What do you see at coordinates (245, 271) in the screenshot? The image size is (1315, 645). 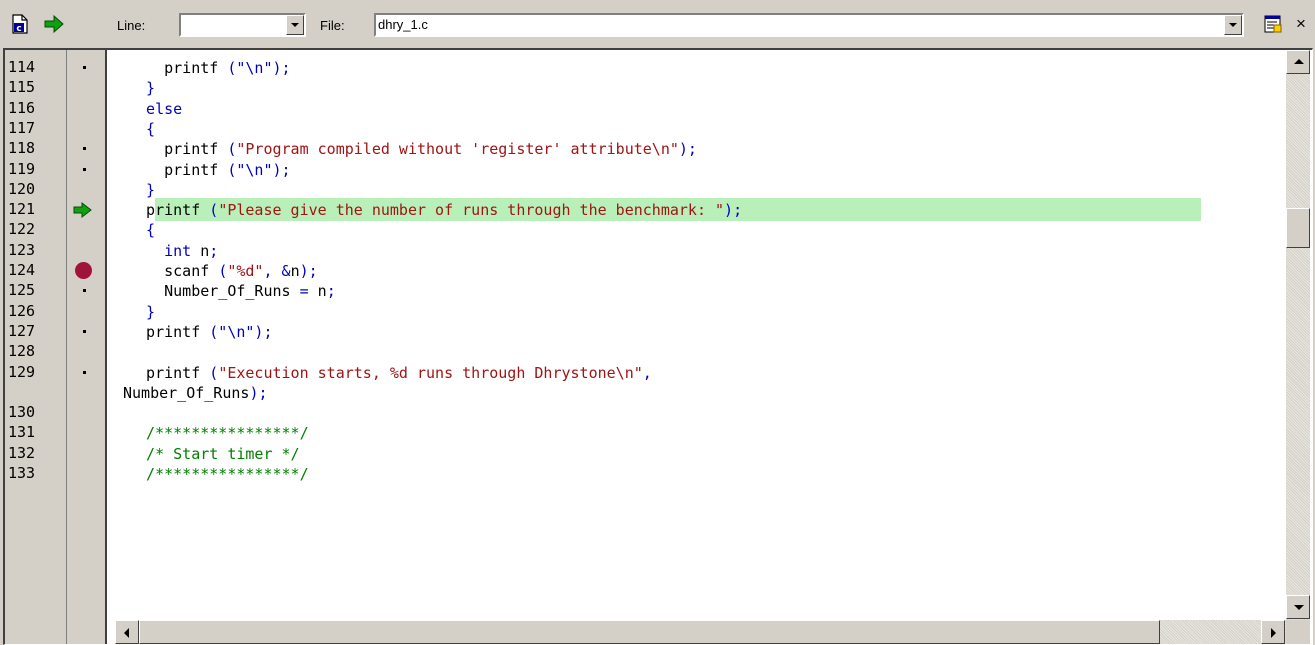 I see `code-token: "%d"` at bounding box center [245, 271].